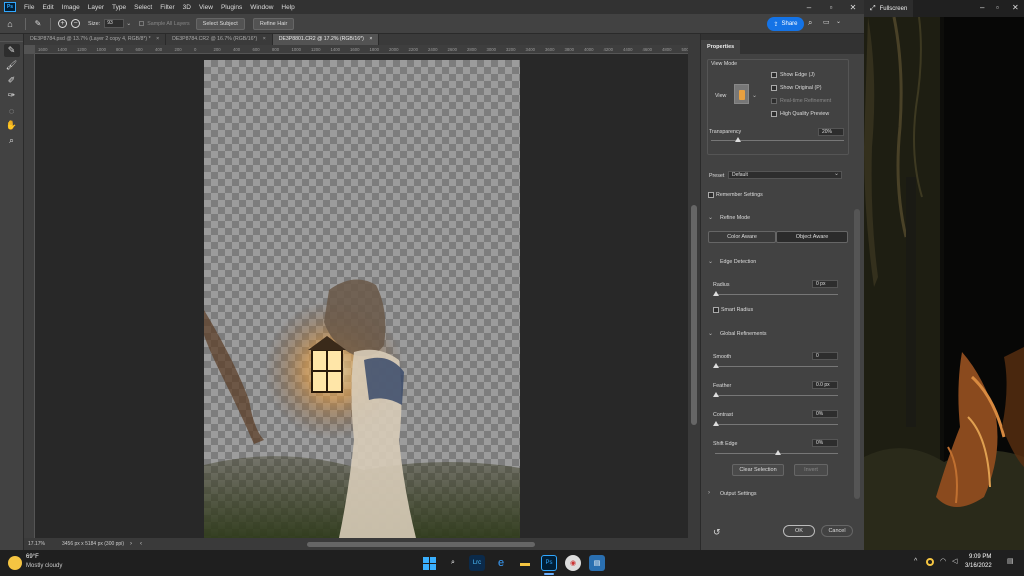 This screenshot has height=576, width=1024. I want to click on document-tab: DE3P8784.CR2 @ 16.7% (RGB/16*) ×, so click(219, 39).